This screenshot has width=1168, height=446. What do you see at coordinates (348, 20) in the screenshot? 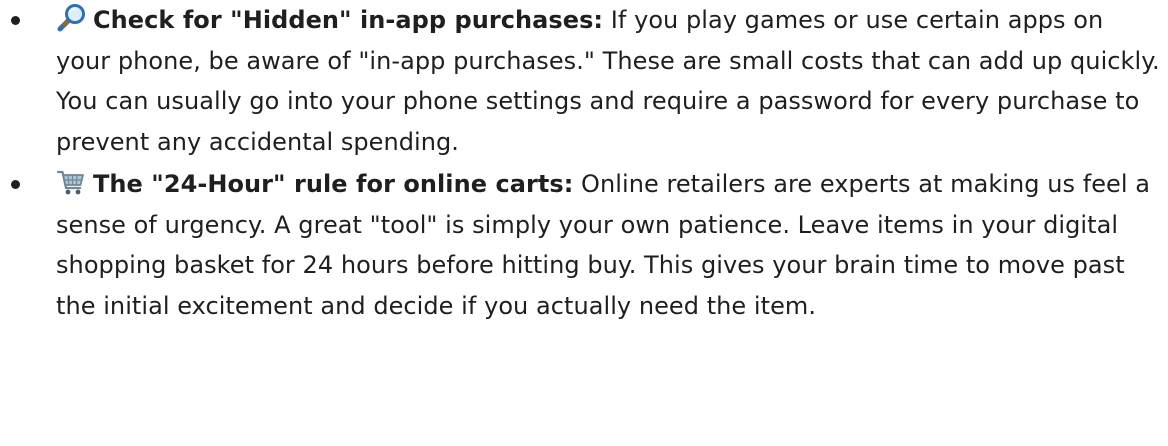
I see `tip-heading: Check for "Hidden" in-app purchases:` at bounding box center [348, 20].